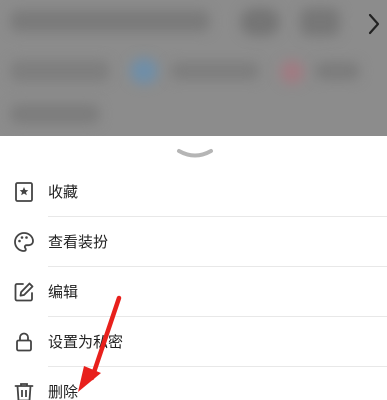 Image resolution: width=387 pixels, height=400 pixels. Describe the element at coordinates (193, 383) in the screenshot. I see `menu-item-delete: 删除` at that location.